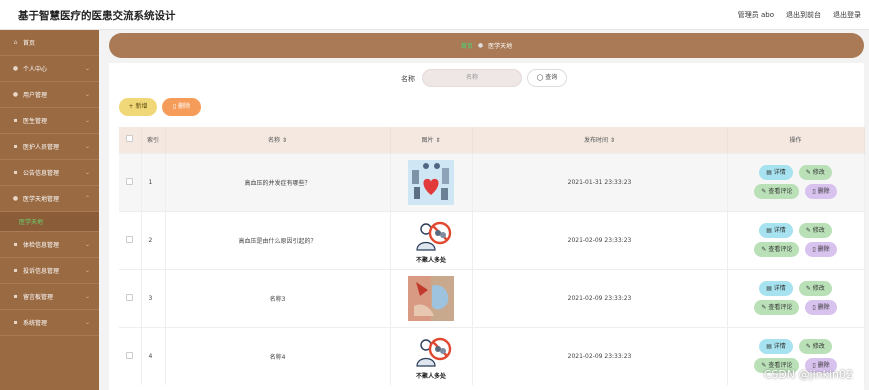 This screenshot has height=390, width=869. Describe the element at coordinates (49, 271) in the screenshot. I see `sidebar-item-complaints: ▪ 投诉信息管理 ⌄` at that location.